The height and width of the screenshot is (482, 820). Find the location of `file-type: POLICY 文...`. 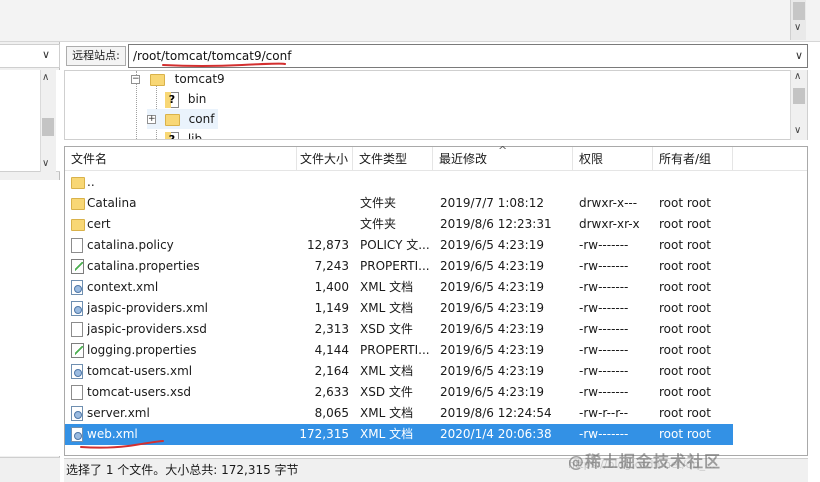

file-type: POLICY 文... is located at coordinates (395, 245).